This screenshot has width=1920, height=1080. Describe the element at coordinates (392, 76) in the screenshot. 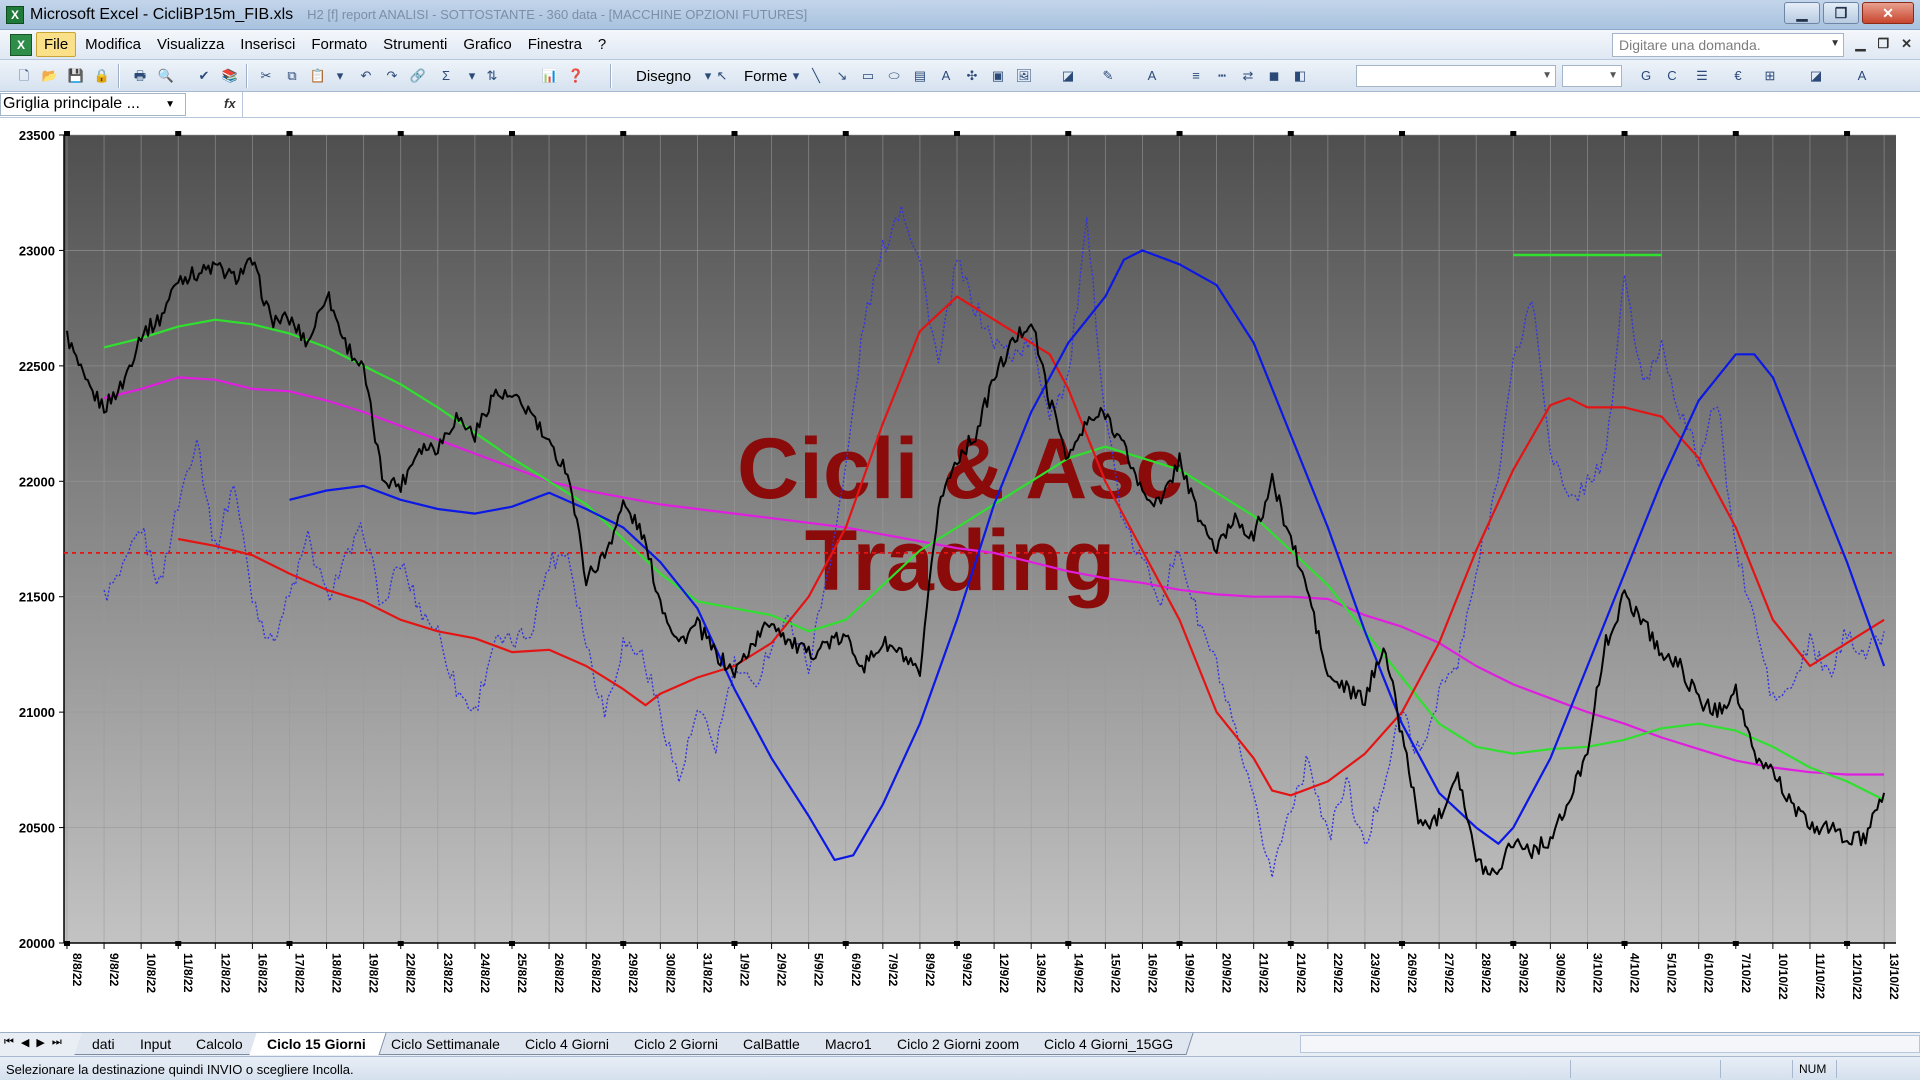

I see `redo-icon: ↷` at that location.